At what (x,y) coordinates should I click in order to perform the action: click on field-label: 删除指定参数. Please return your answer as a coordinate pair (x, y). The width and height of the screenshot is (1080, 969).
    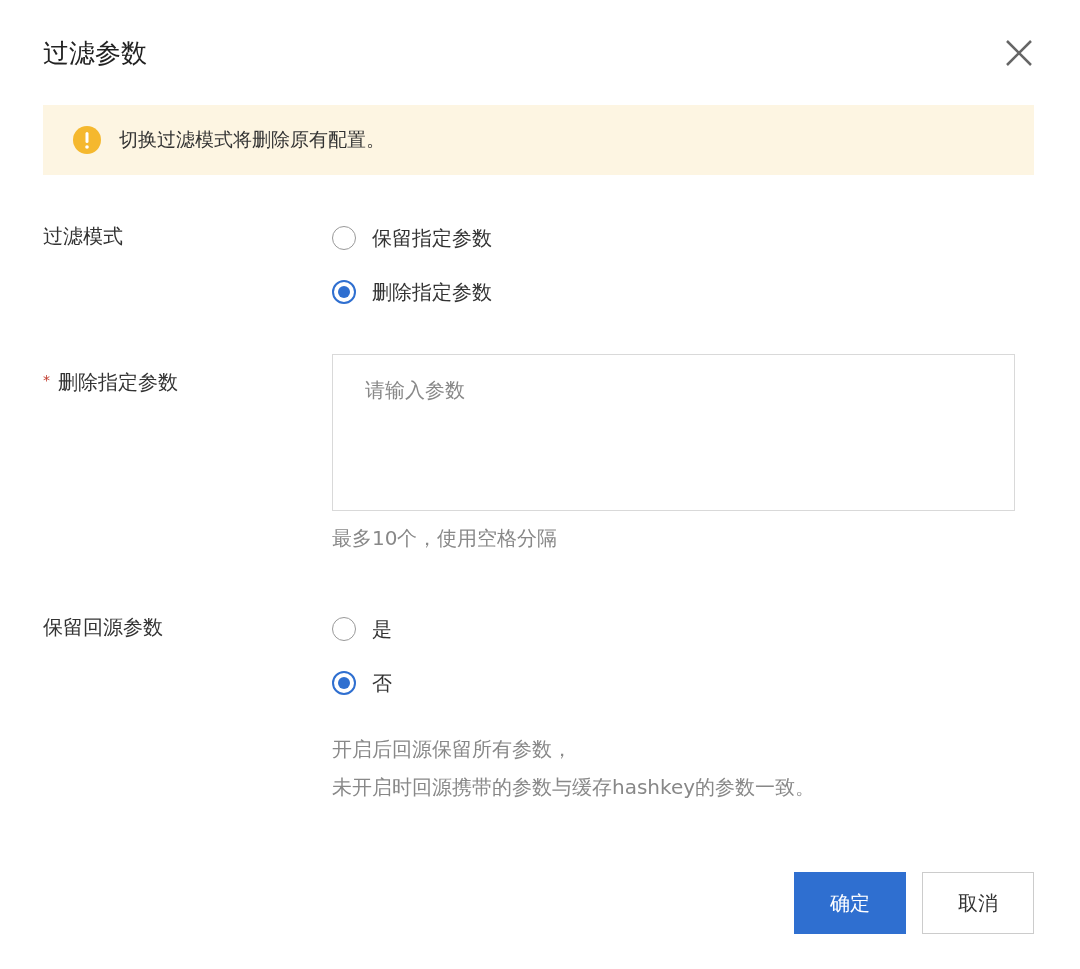
    Looking at the image, I should click on (118, 382).